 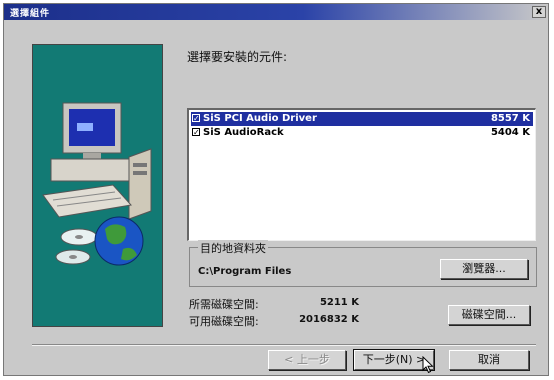 I want to click on component-name: SiS AudioRack, so click(x=243, y=132).